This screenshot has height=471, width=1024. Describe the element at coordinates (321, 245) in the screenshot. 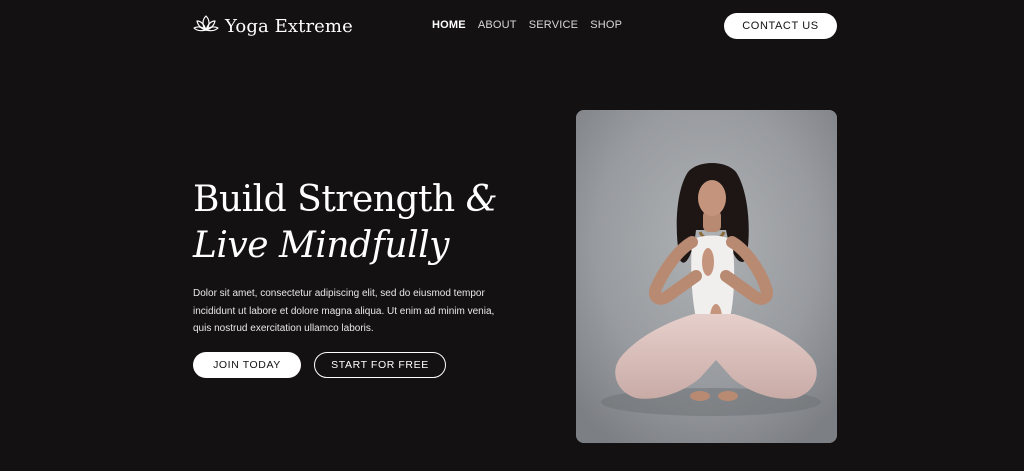

I see `hero-title-line2: Live Mindfully` at that location.